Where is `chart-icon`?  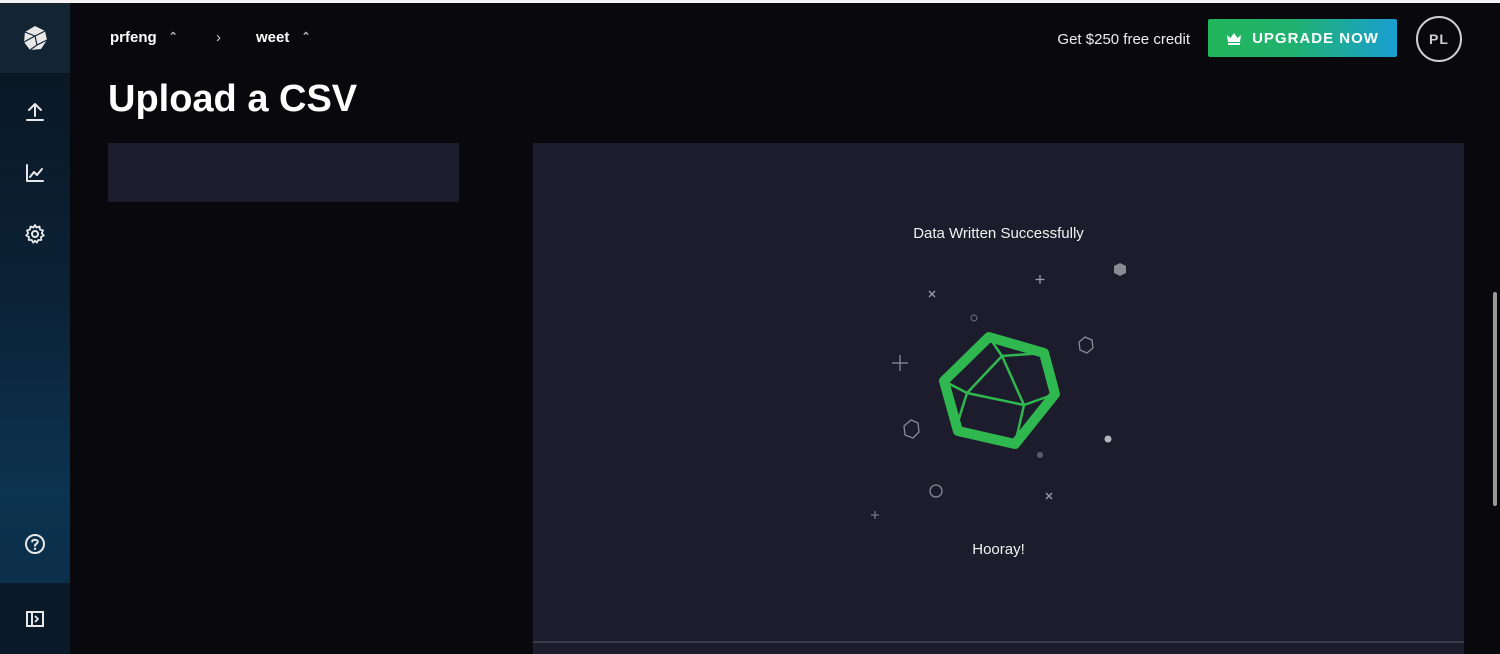
chart-icon is located at coordinates (35, 173).